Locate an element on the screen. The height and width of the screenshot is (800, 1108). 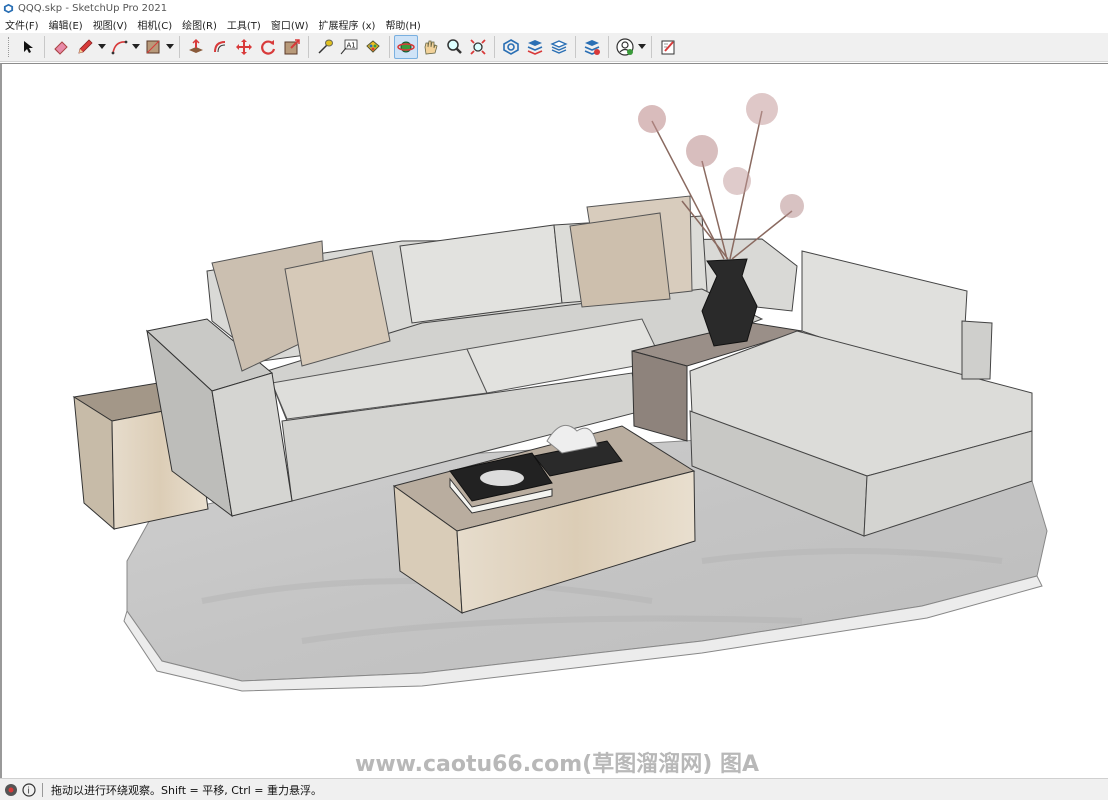
move-tool-button is located at coordinates (244, 47).